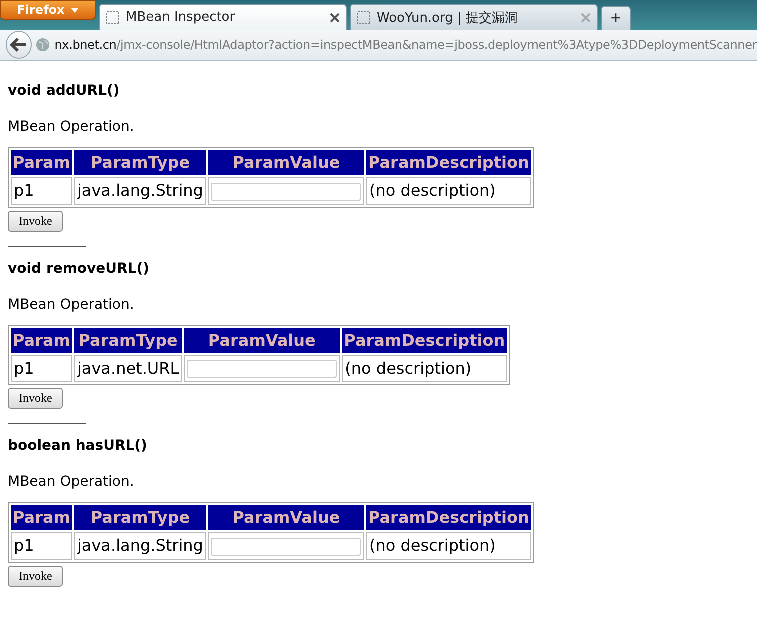 This screenshot has width=757, height=618. What do you see at coordinates (448, 18) in the screenshot?
I see `tab-title: WooYun.org | 提交漏洞` at bounding box center [448, 18].